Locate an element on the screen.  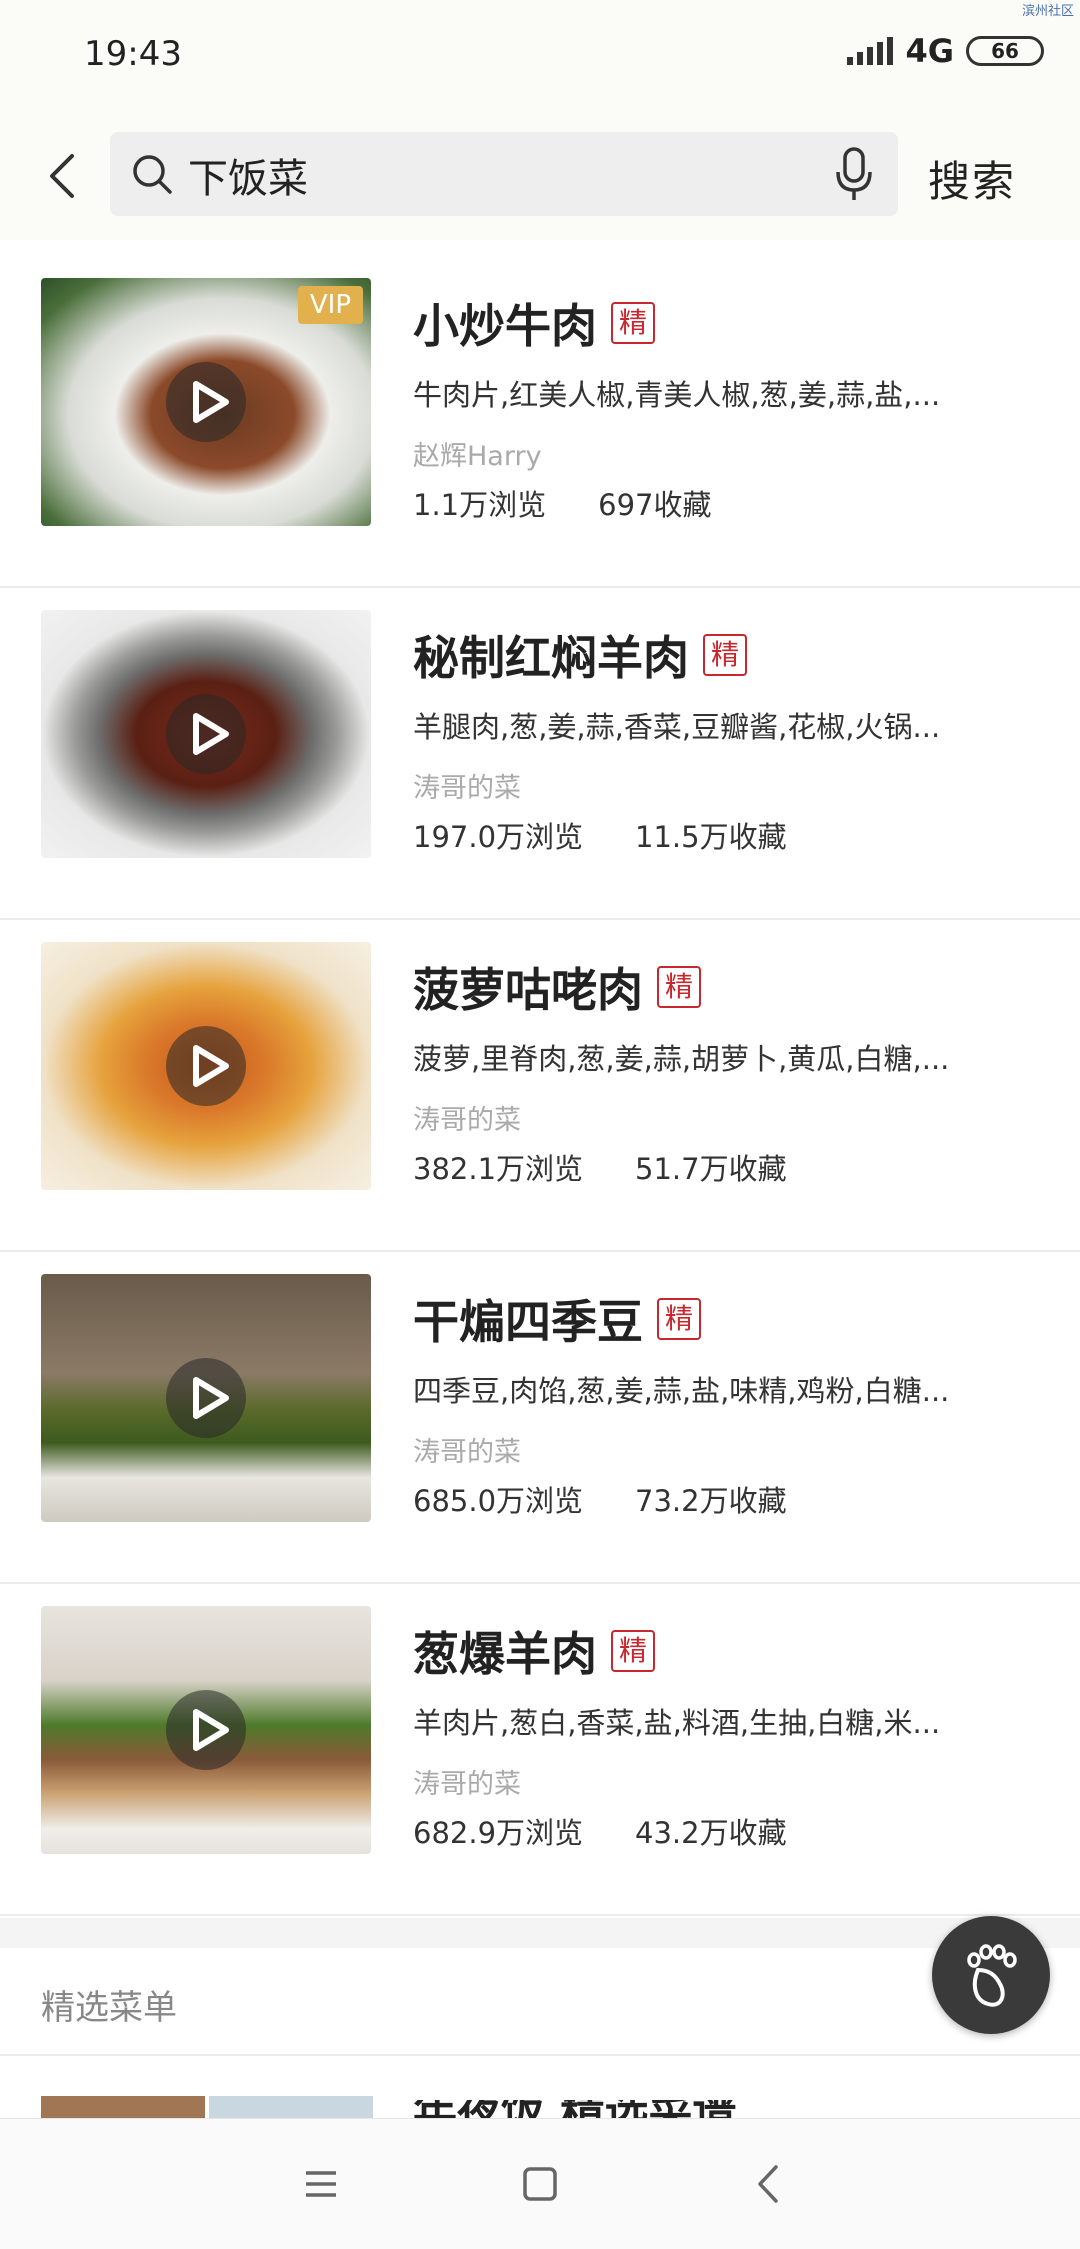
recipe-title: 干煸四季豆 is located at coordinates (528, 1322).